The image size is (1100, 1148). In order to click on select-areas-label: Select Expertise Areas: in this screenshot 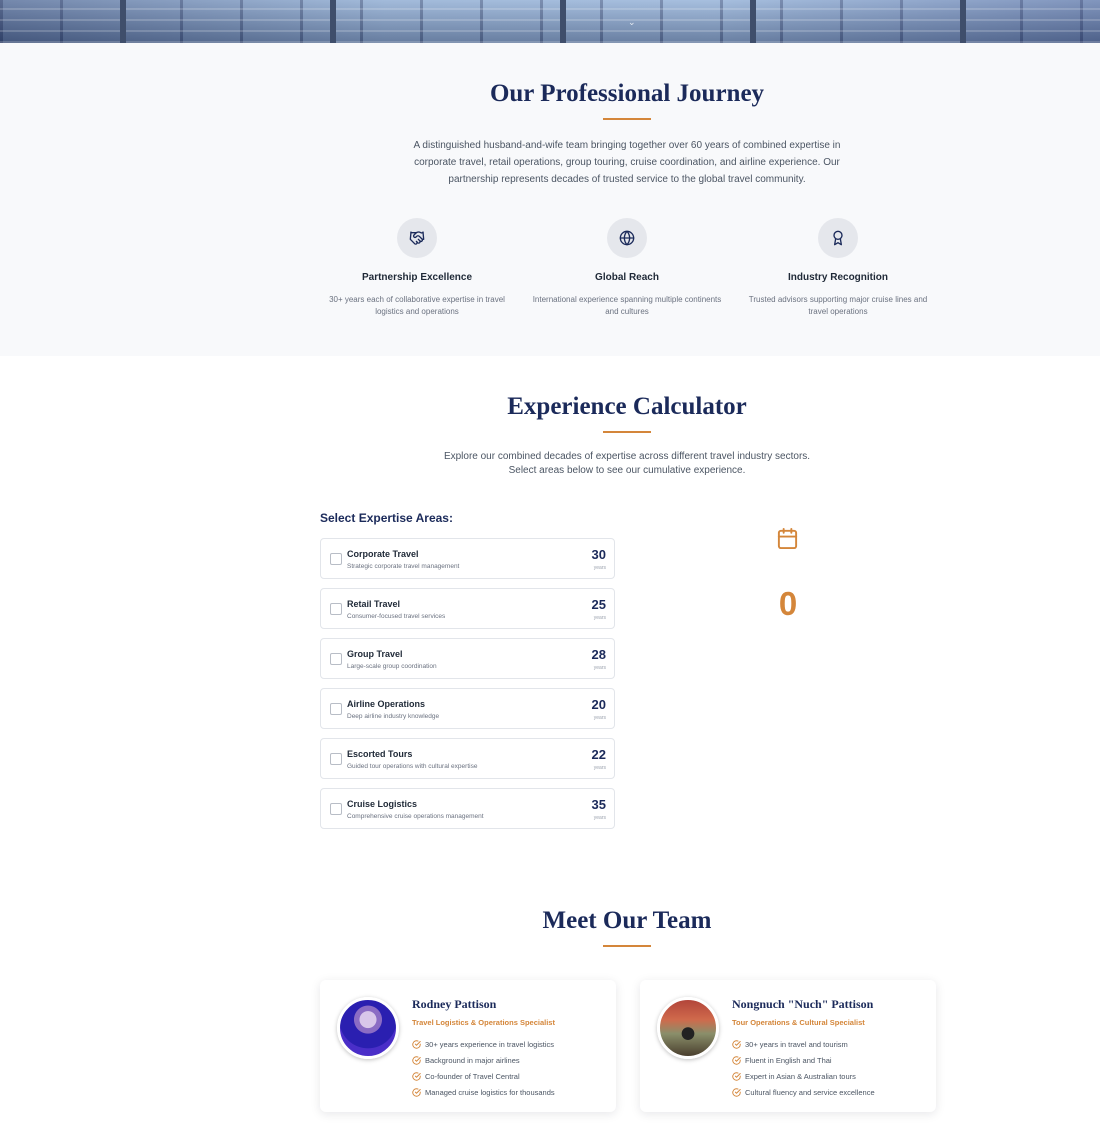, I will do `click(386, 518)`.